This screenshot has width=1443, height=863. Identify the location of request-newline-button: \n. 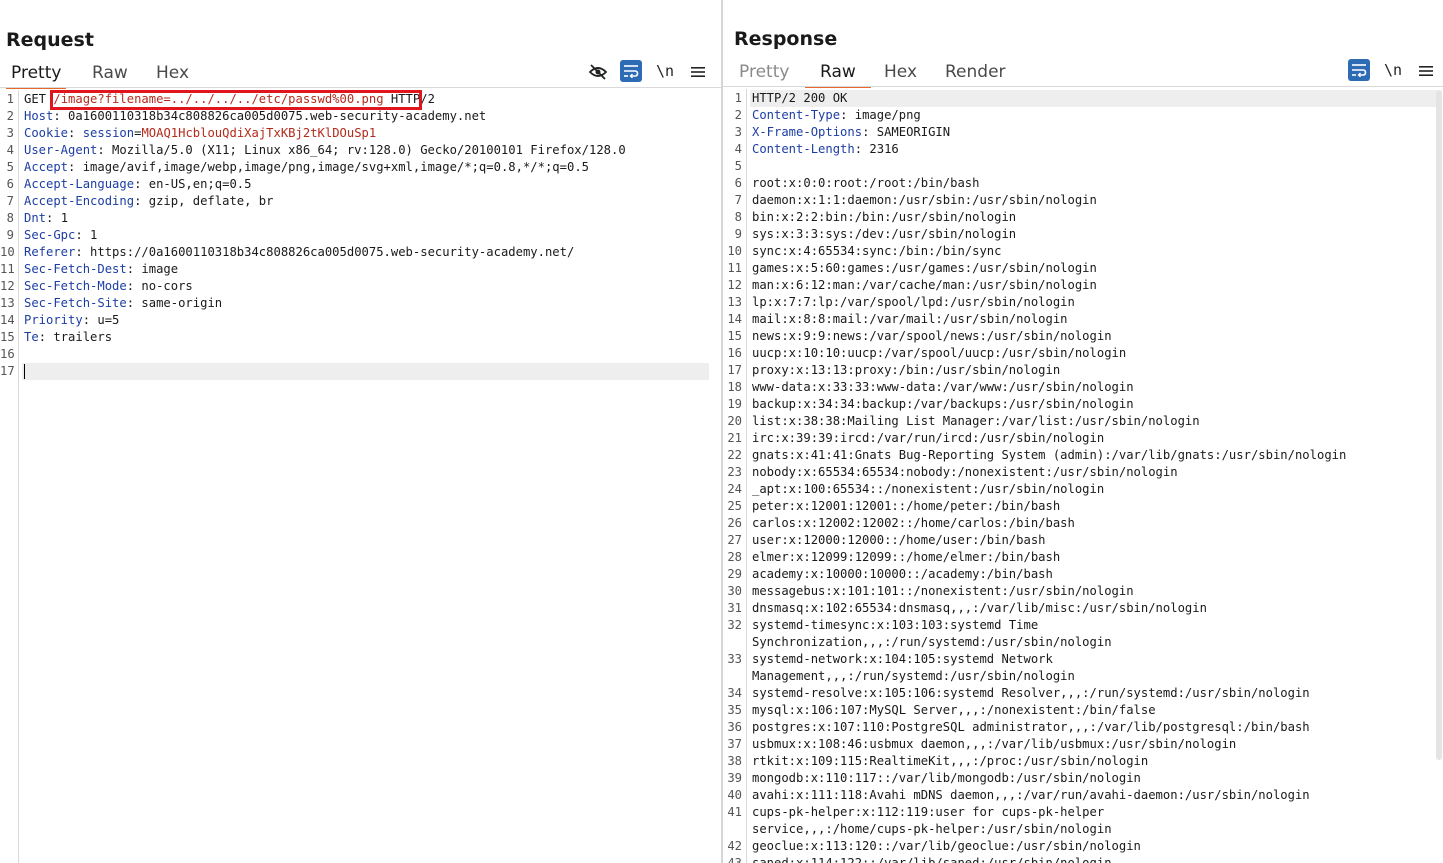
(665, 71).